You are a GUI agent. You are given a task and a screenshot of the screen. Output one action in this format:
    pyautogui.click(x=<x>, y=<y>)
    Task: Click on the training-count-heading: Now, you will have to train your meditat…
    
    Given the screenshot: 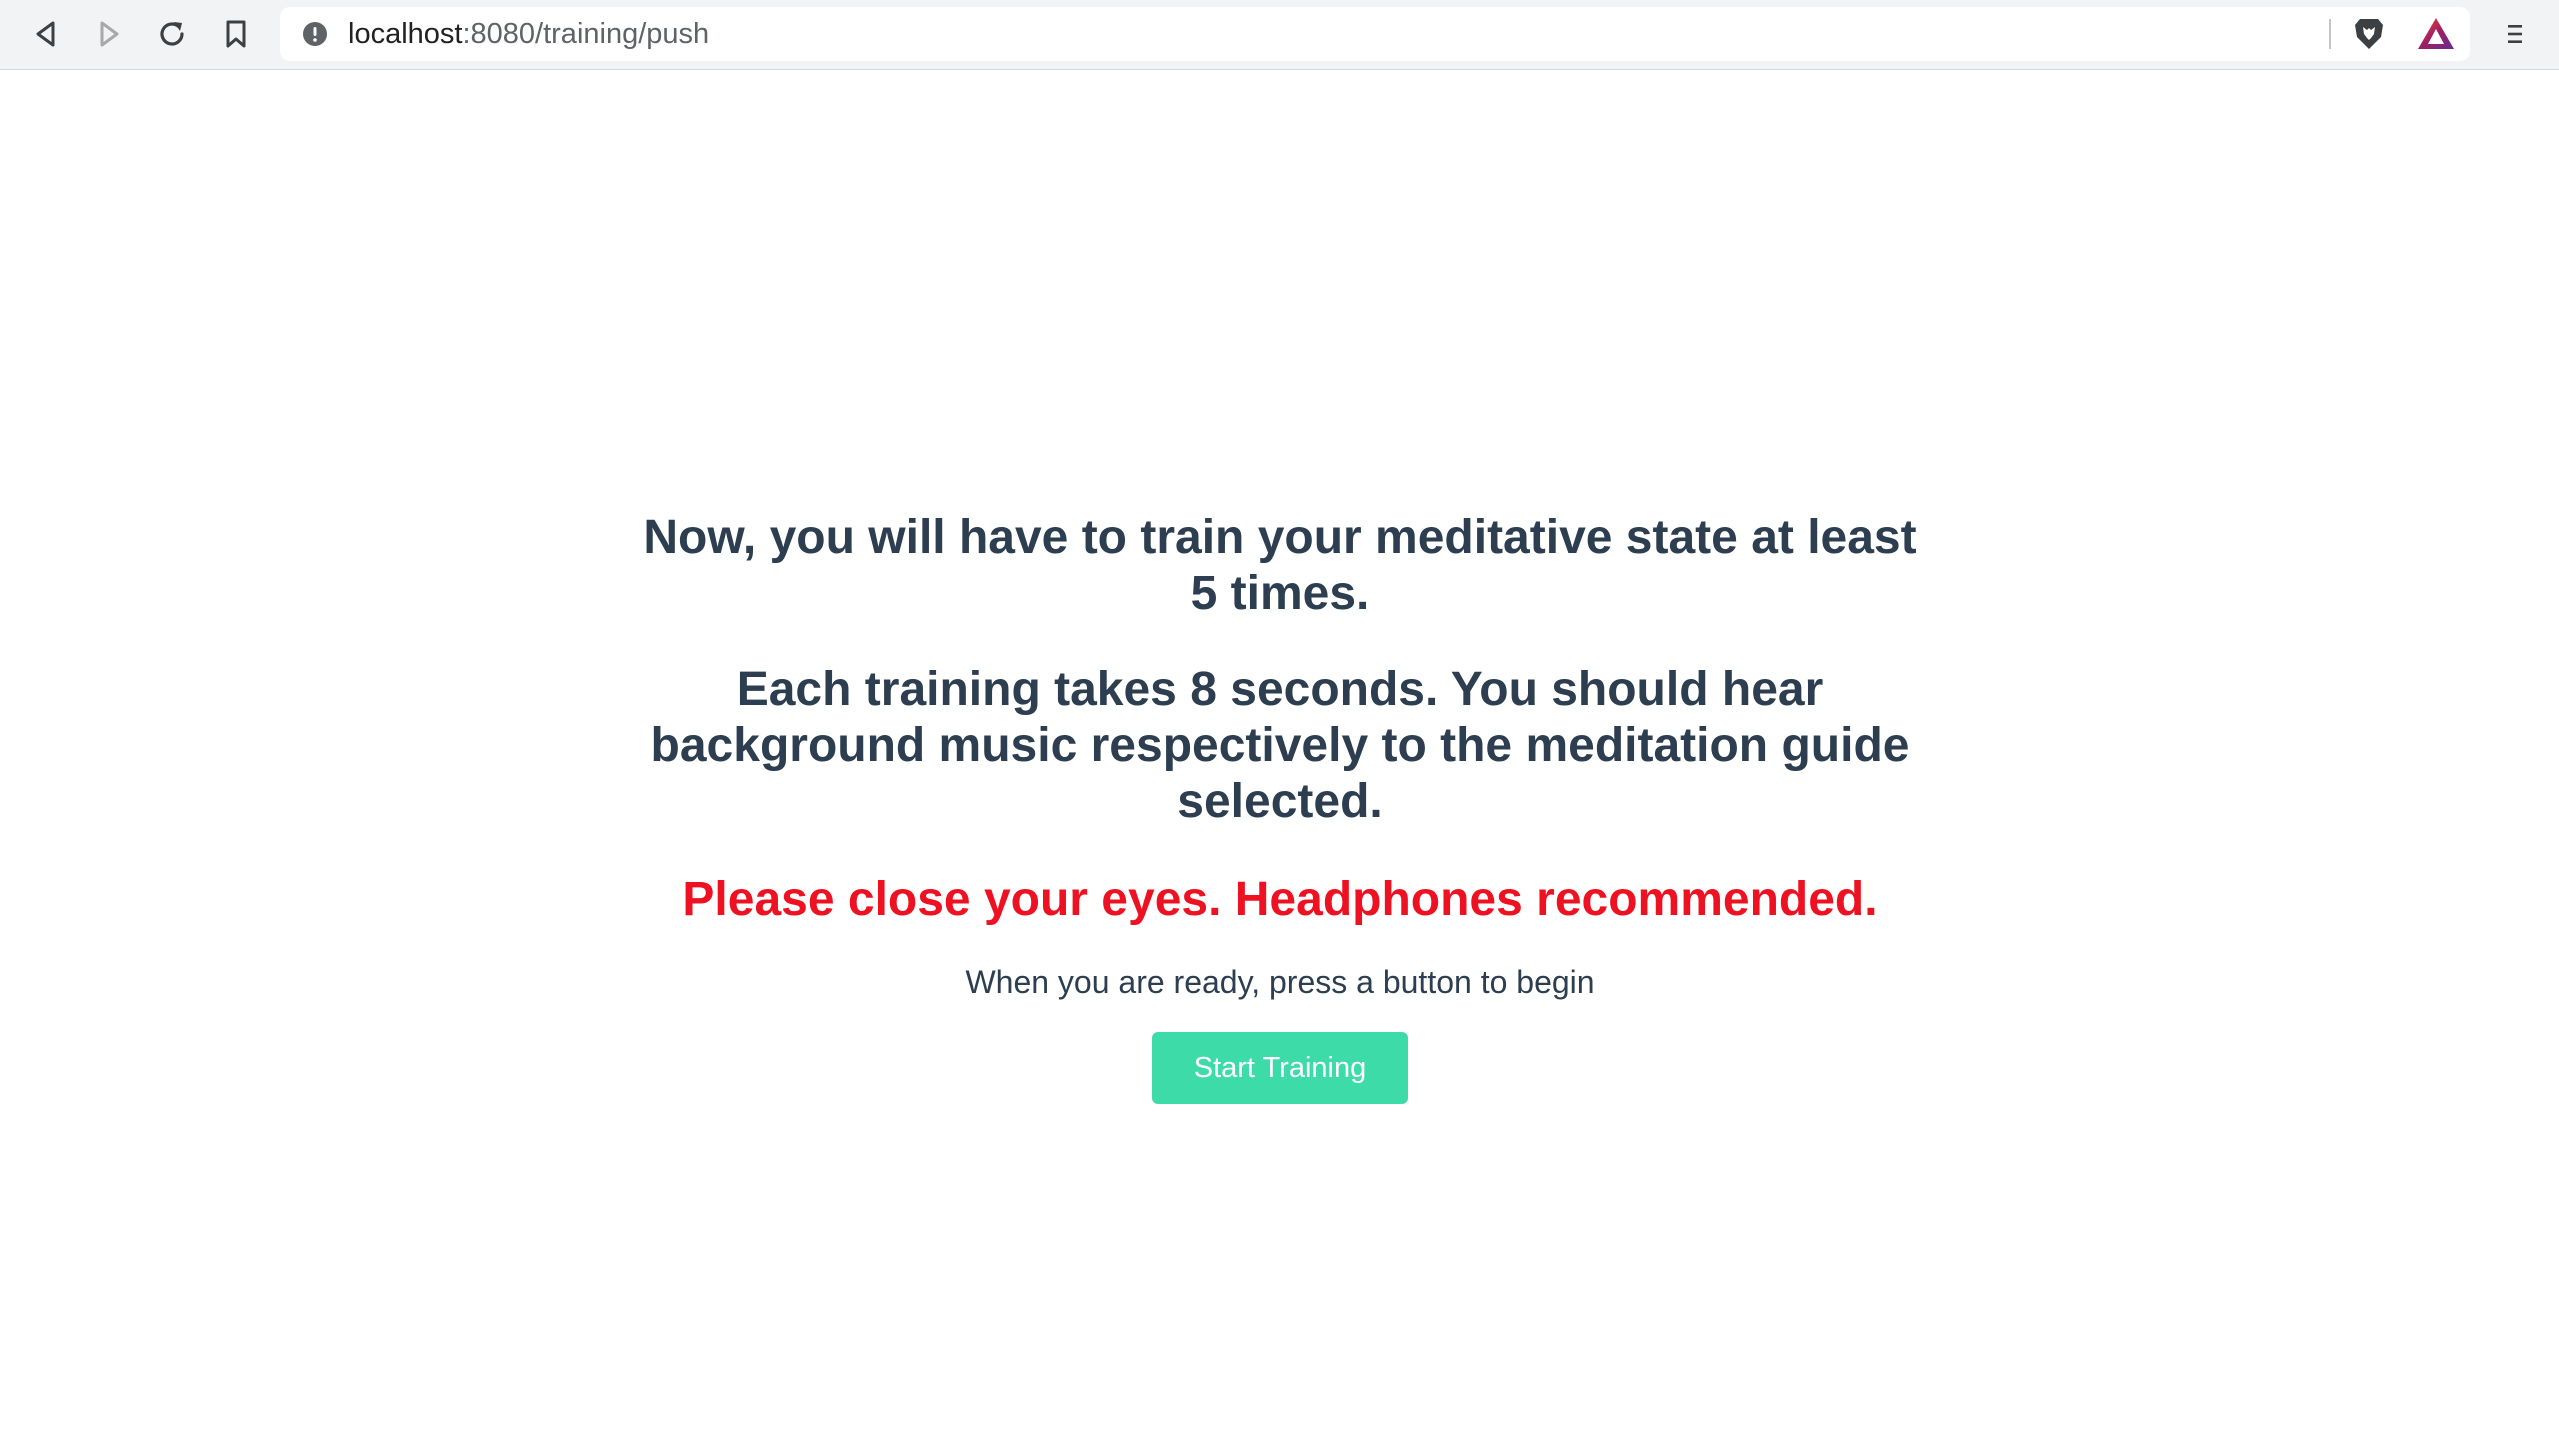 What is the action you would take?
    pyautogui.click(x=1280, y=565)
    